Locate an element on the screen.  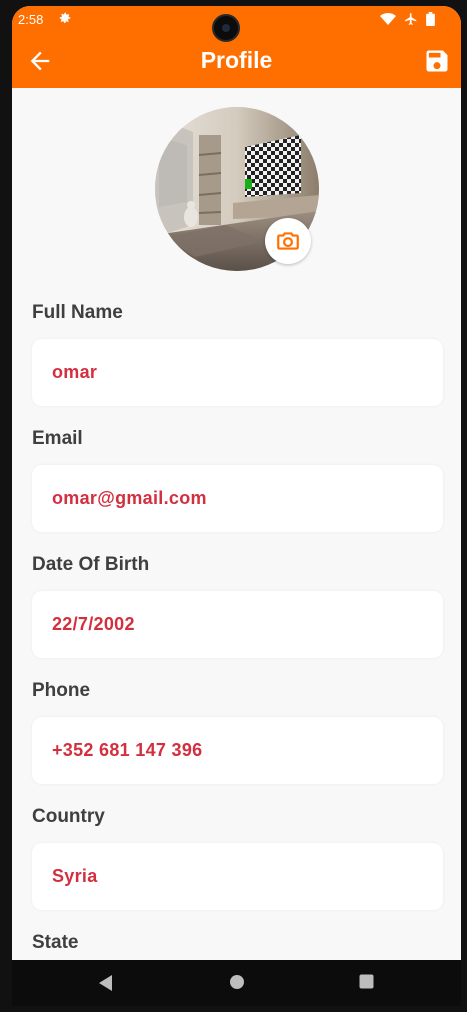
field-email: Email omar@gmail.com is located at coordinates (237, 491).